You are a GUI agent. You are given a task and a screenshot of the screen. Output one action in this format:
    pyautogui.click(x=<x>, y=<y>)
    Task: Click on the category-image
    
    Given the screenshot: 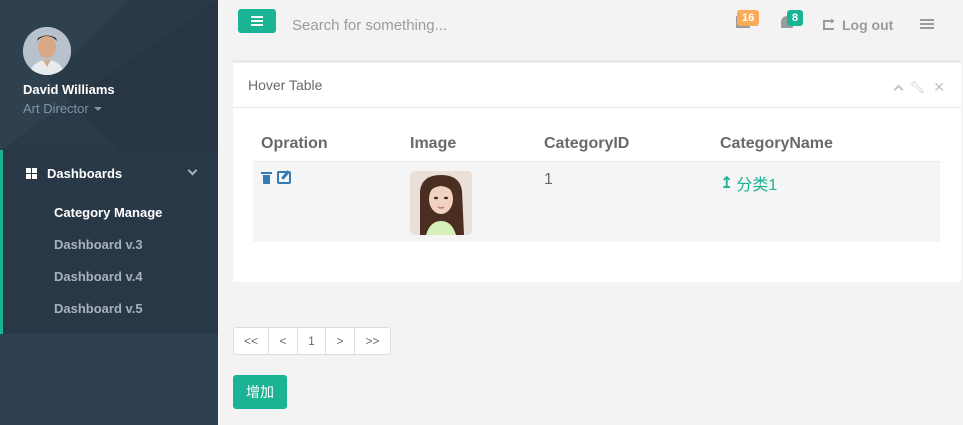 What is the action you would take?
    pyautogui.click(x=441, y=203)
    